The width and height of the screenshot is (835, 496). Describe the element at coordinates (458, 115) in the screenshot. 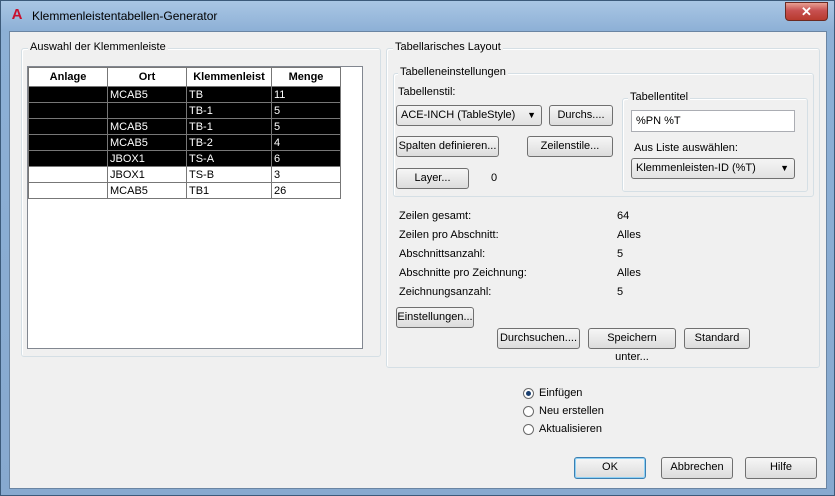

I see `table-style-value: ACE-INCH (TableStyle)` at that location.